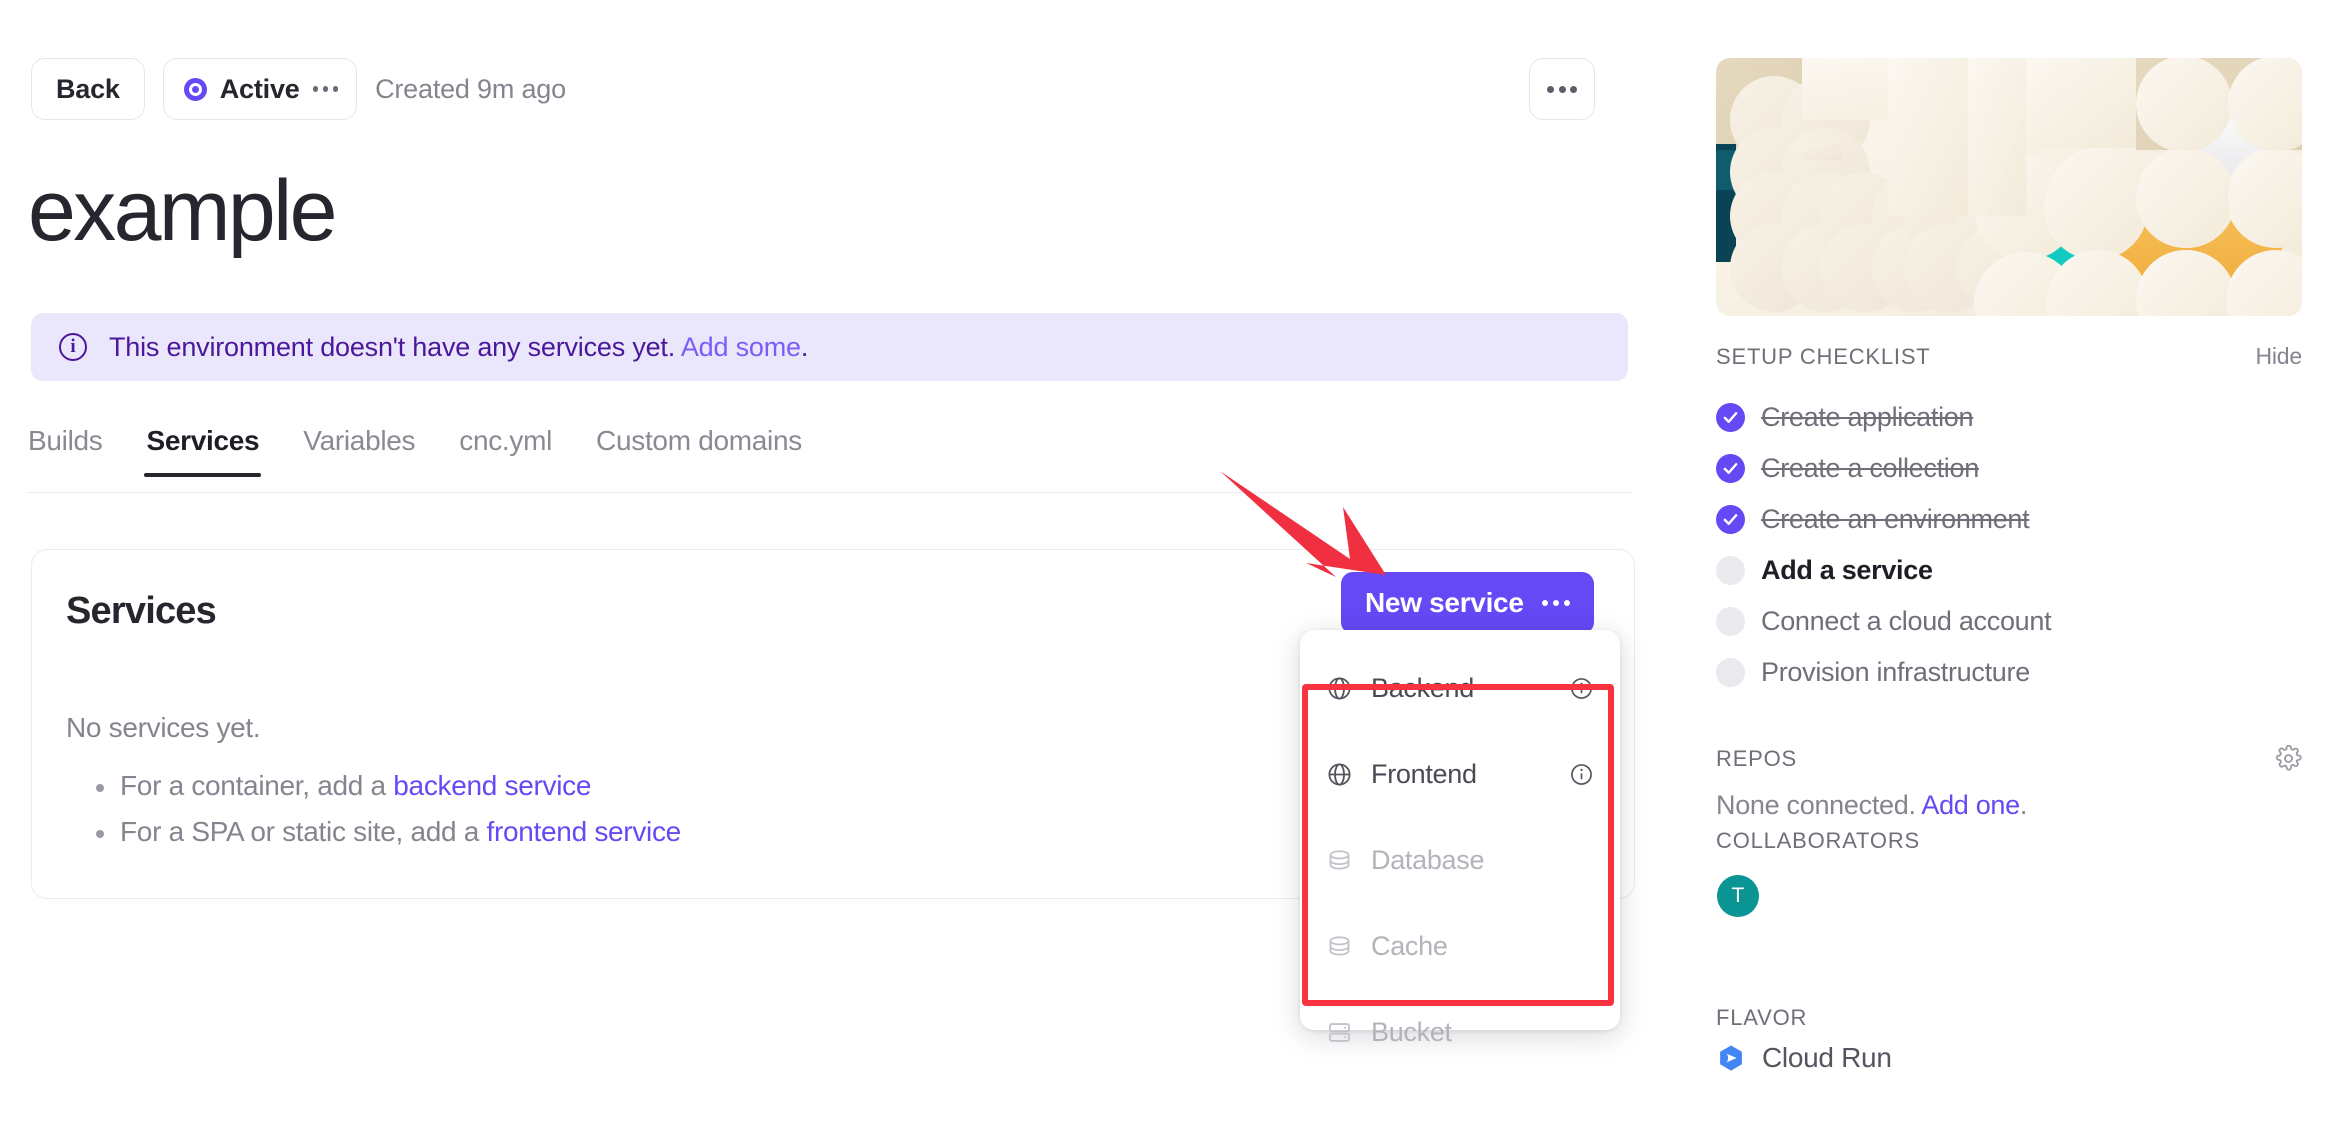  What do you see at coordinates (1460, 1032) in the screenshot?
I see `menu-item-bucket: Bucket` at bounding box center [1460, 1032].